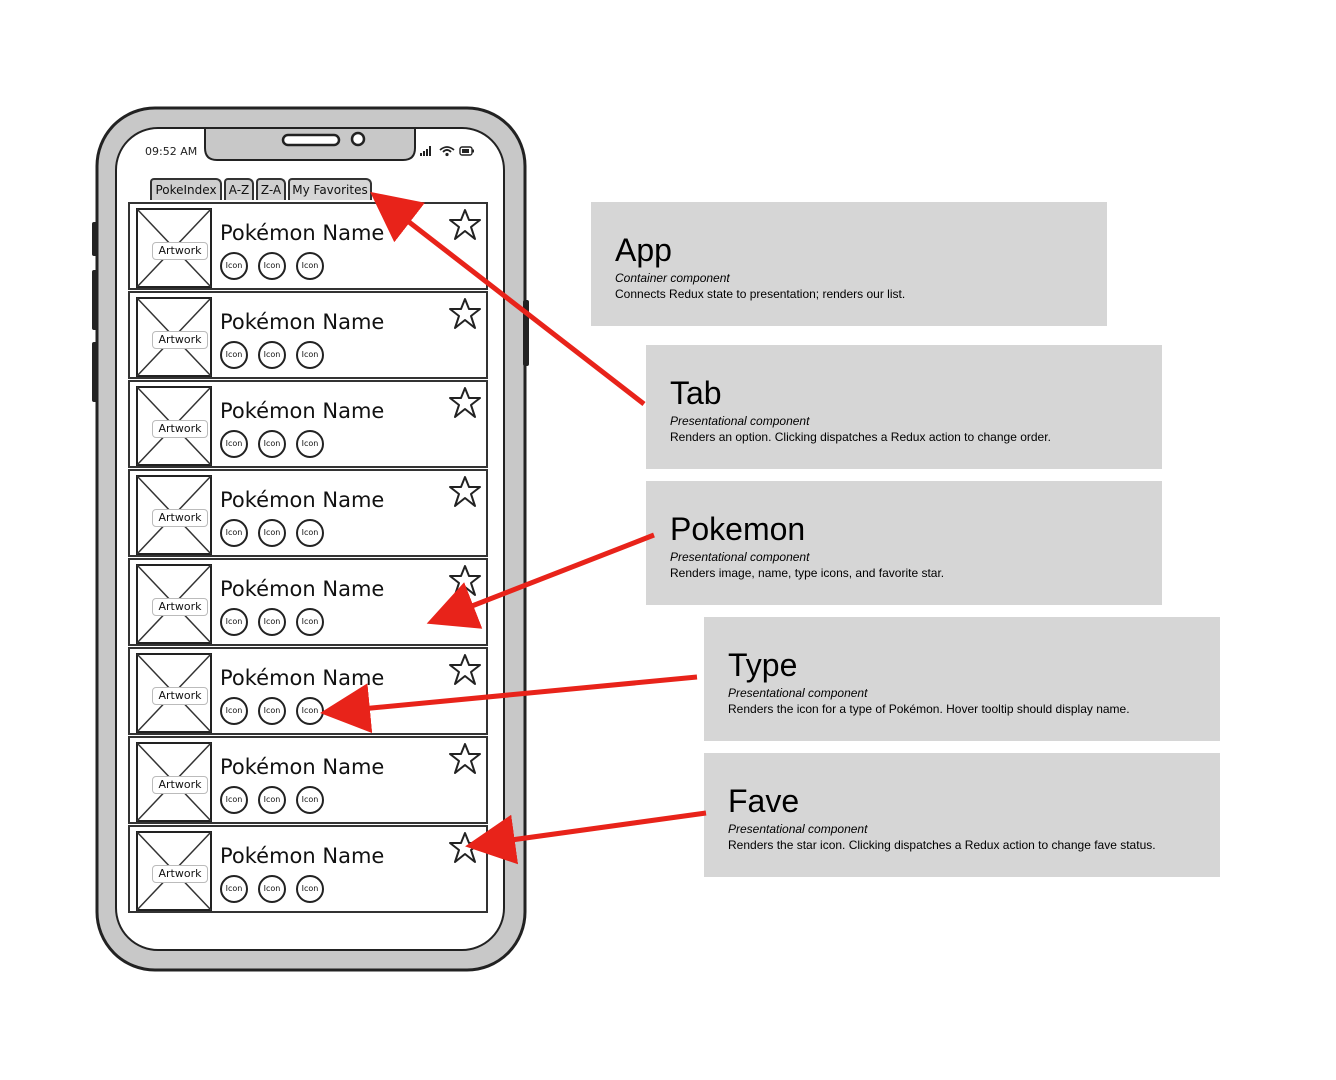 The height and width of the screenshot is (1080, 1336). Describe the element at coordinates (186, 189) in the screenshot. I see `tab-pokeindex: PokeIndex` at that location.